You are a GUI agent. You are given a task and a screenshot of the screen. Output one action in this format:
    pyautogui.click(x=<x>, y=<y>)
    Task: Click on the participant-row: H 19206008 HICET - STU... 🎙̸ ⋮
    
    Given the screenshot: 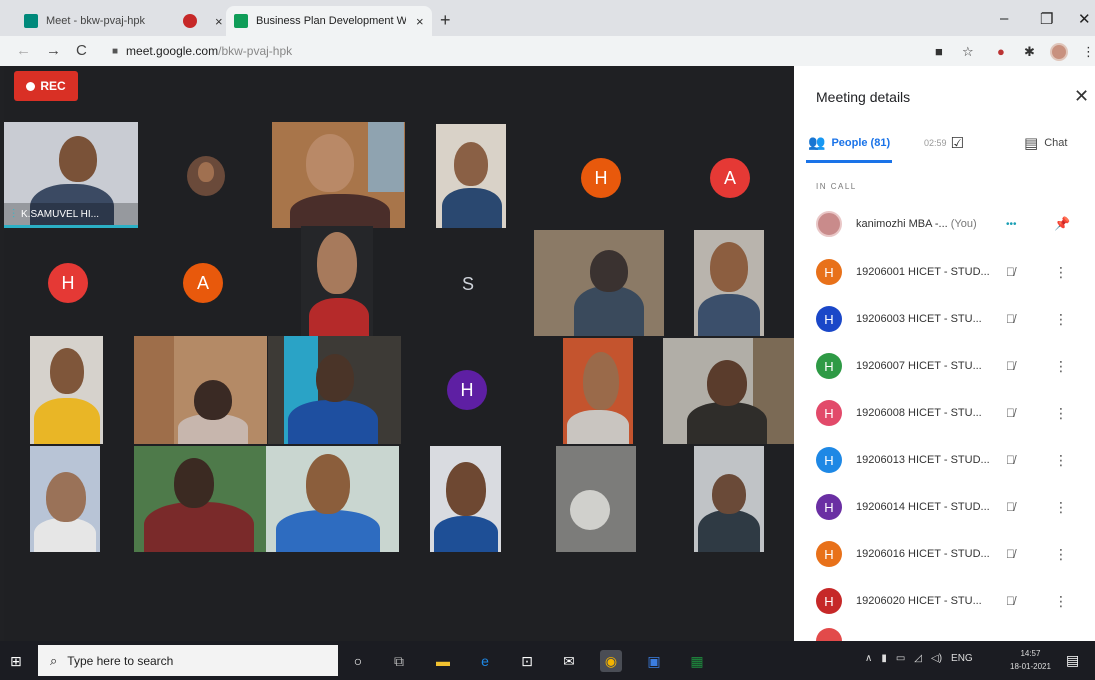 What is the action you would take?
    pyautogui.click(x=944, y=413)
    